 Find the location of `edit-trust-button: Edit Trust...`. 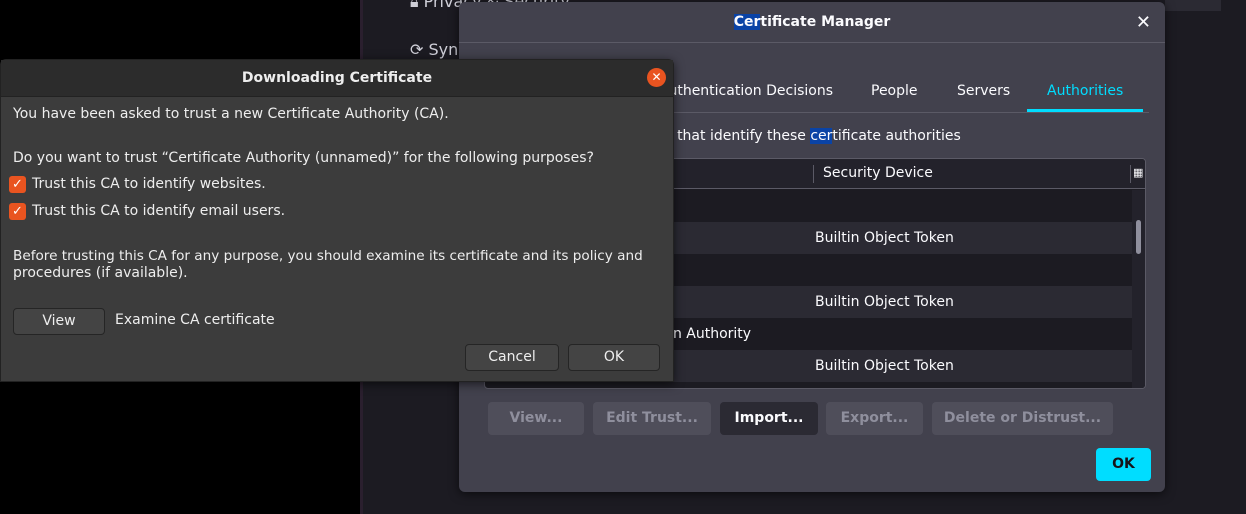

edit-trust-button: Edit Trust... is located at coordinates (652, 418).